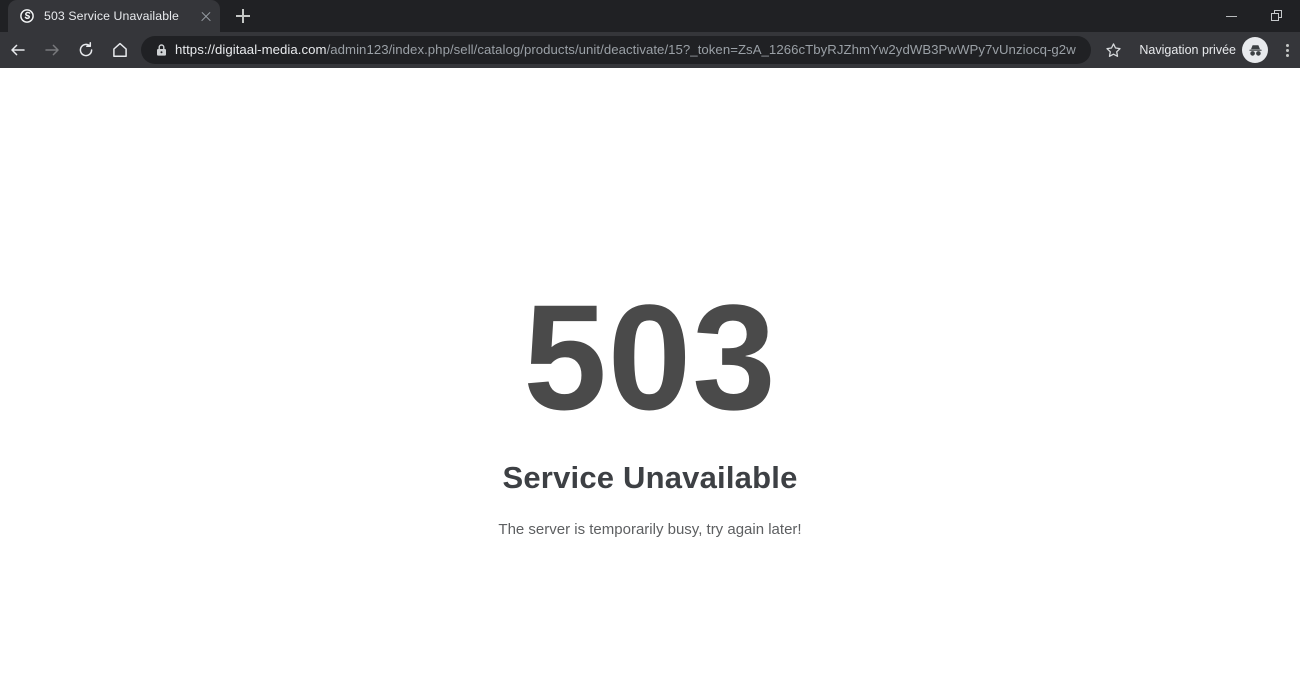  Describe the element at coordinates (1187, 50) in the screenshot. I see `profile-label: Navigation privée` at that location.